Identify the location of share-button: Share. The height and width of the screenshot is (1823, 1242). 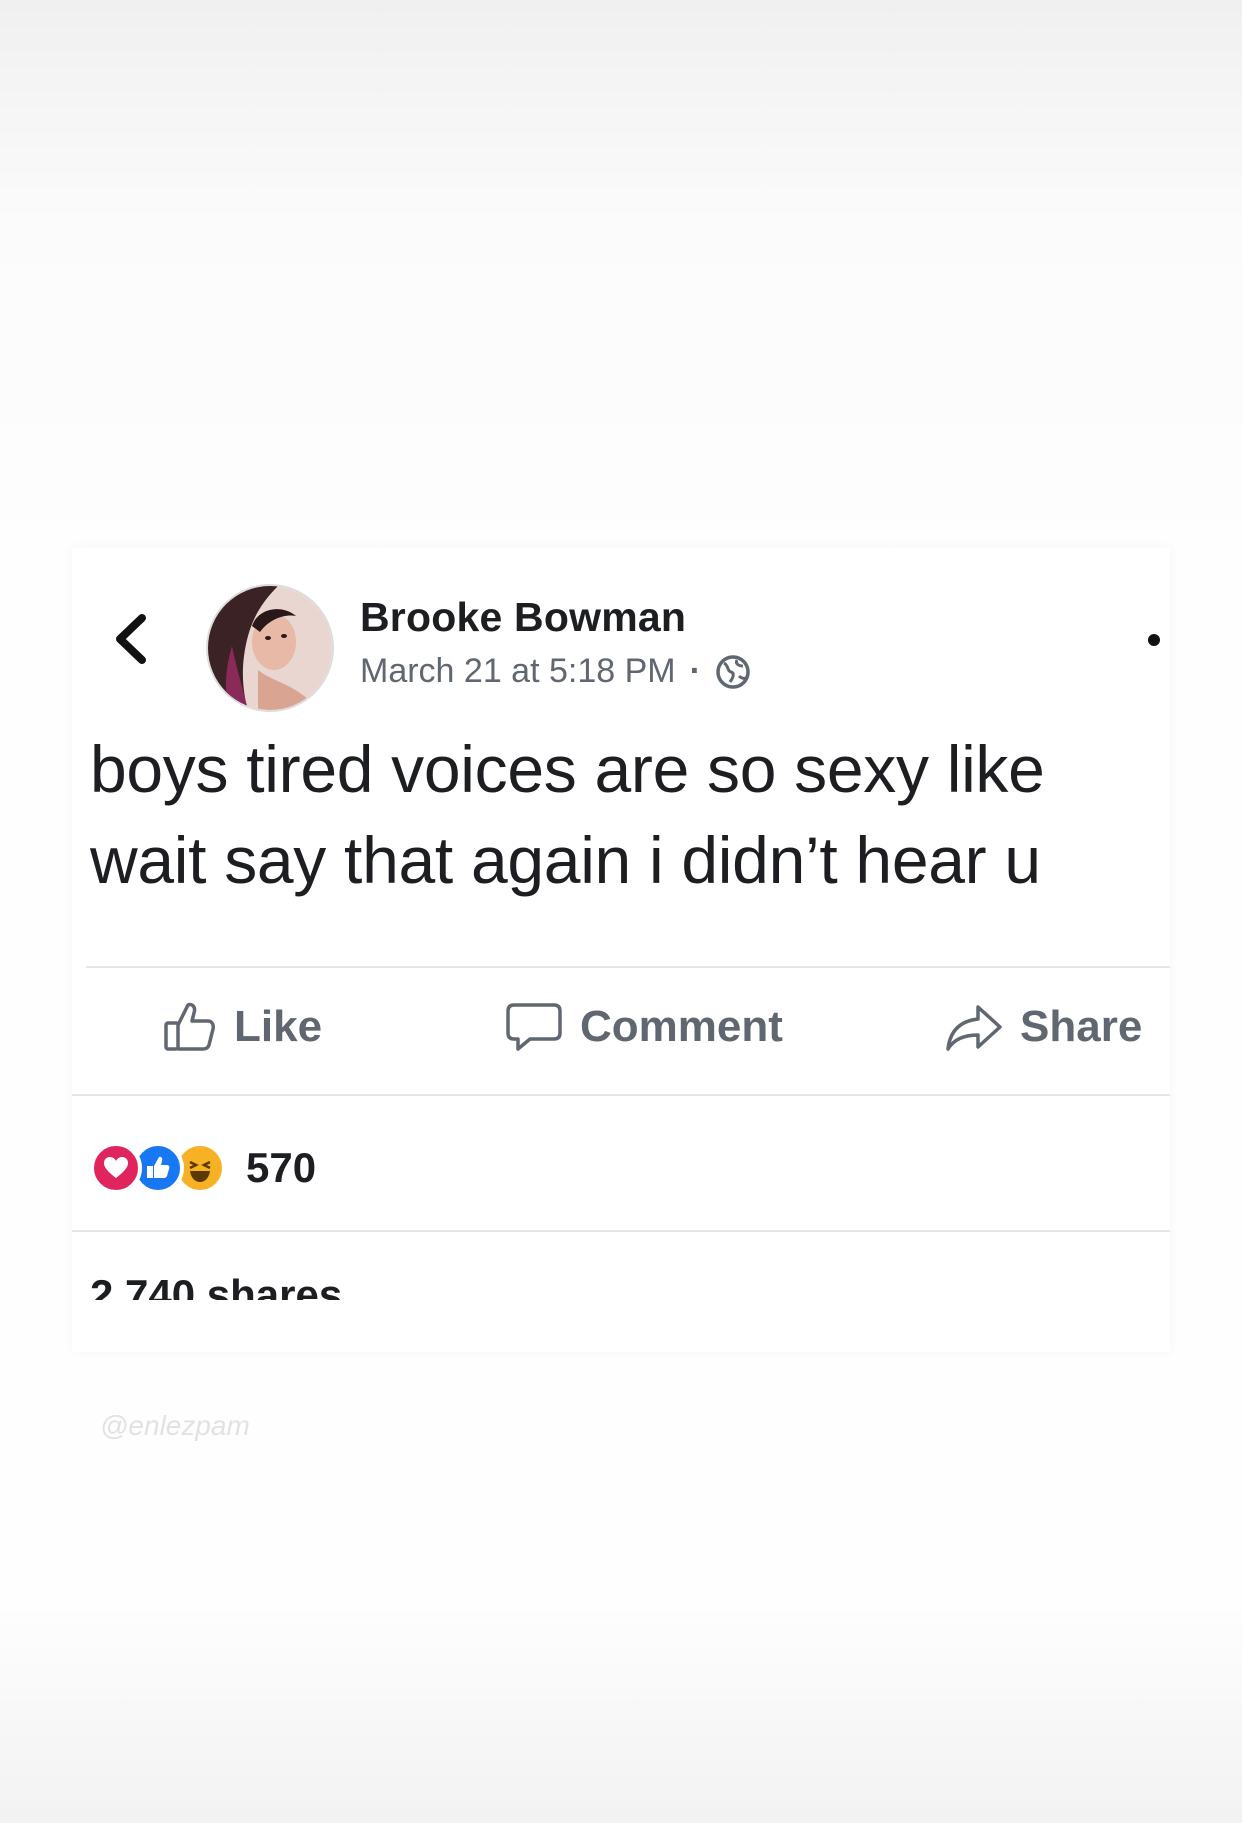
(1043, 1027).